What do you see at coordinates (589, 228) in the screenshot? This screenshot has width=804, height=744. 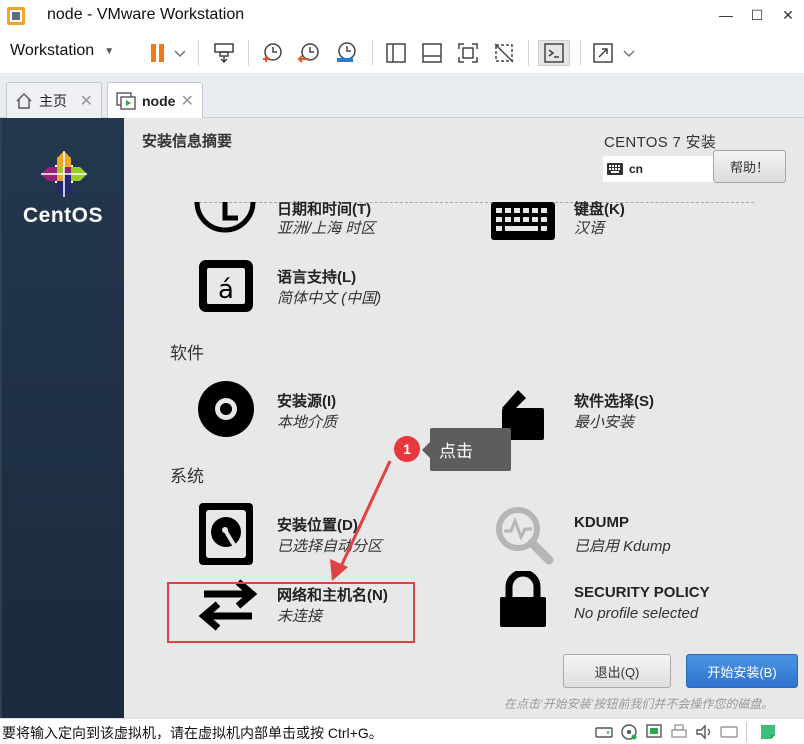 I see `spoke-keyboard-status: 汉语` at bounding box center [589, 228].